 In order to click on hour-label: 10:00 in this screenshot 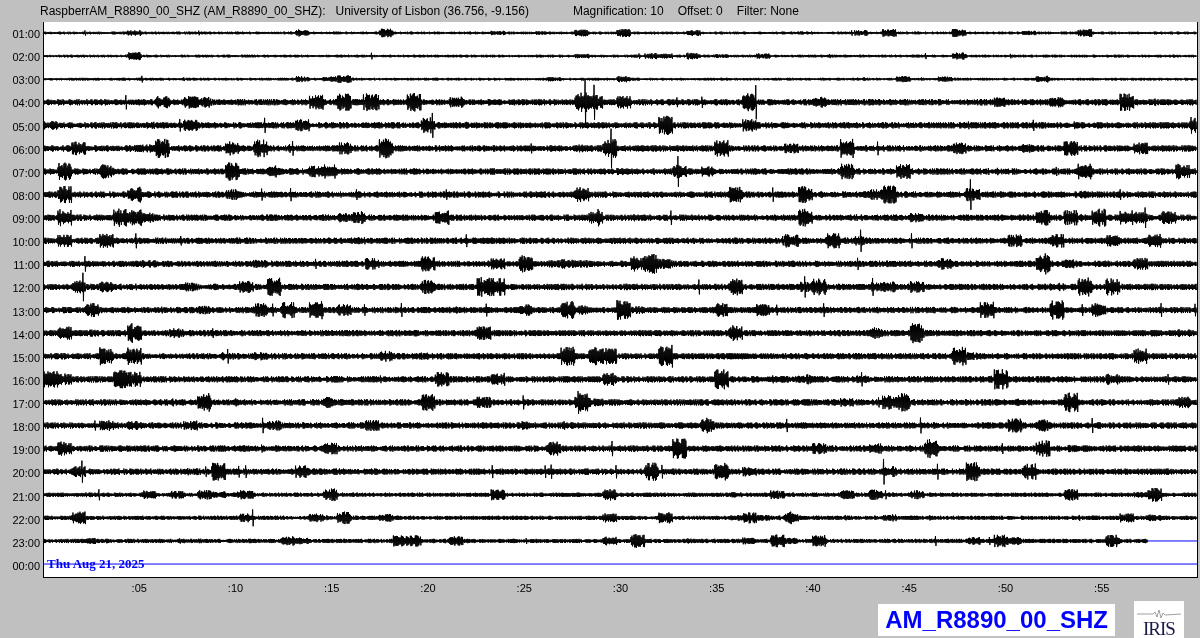, I will do `click(26, 243)`.